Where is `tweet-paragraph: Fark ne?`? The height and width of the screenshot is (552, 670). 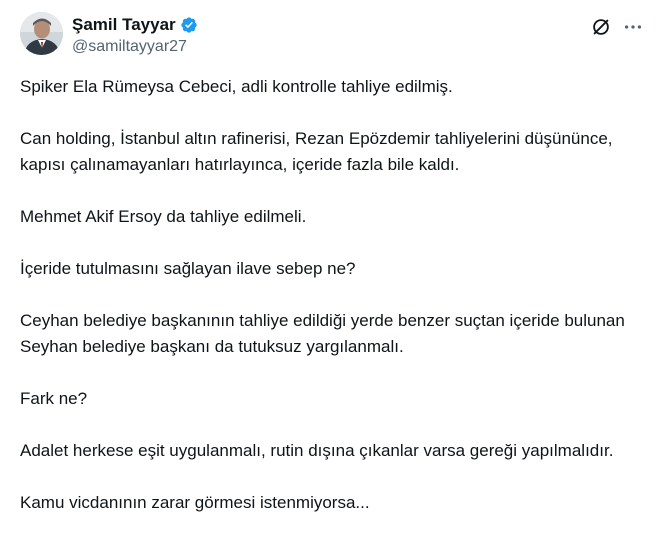 tweet-paragraph: Fark ne? is located at coordinates (54, 398).